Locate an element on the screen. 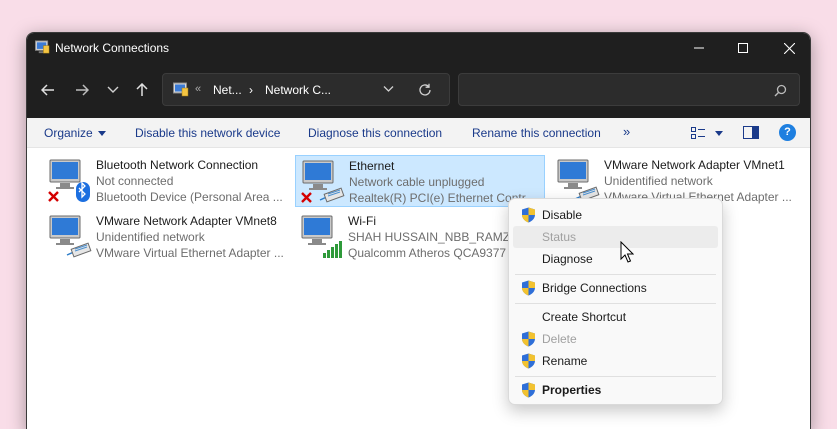  view-options-caret-icon is located at coordinates (719, 133).